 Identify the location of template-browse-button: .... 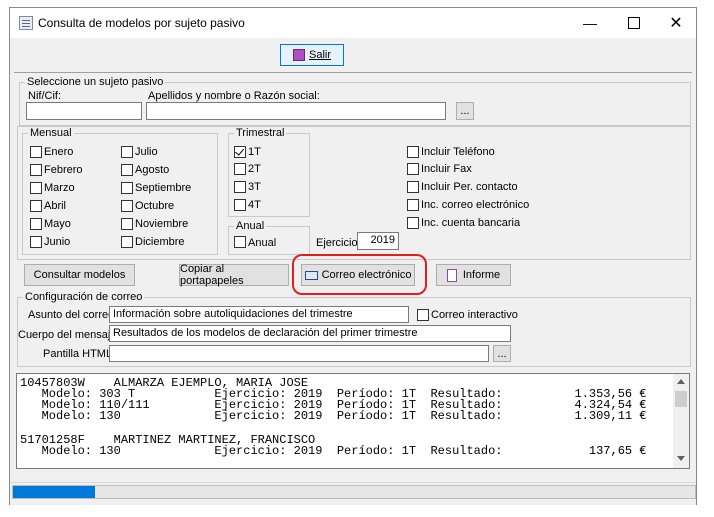
(502, 353).